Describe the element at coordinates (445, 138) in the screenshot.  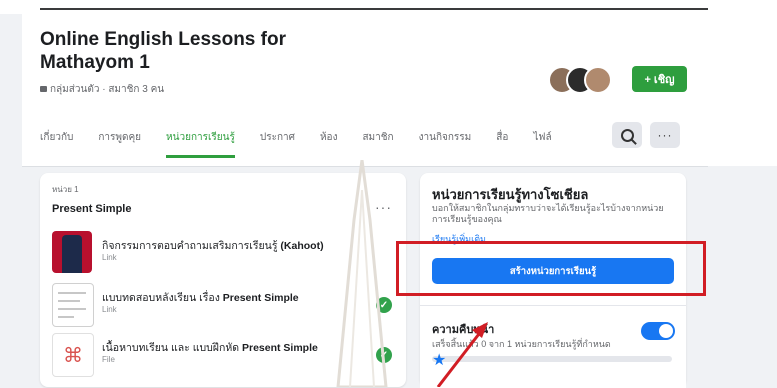
I see `tab-events: งานกิจกรรม` at that location.